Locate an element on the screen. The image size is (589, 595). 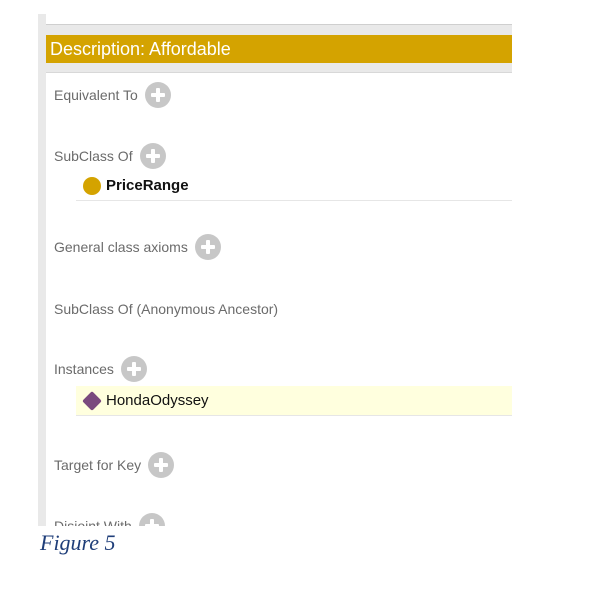
add-target-for-key-button is located at coordinates (161, 465).